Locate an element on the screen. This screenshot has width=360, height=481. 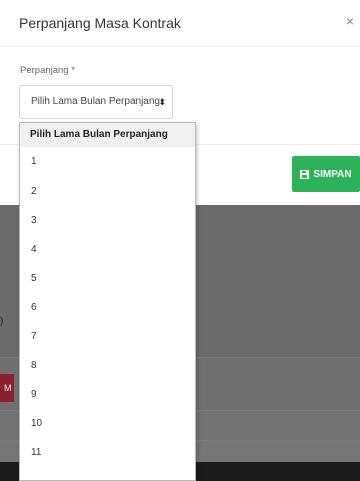
extension-select-value: Pilih Lama Bulan Perpanjang is located at coordinates (95, 101).